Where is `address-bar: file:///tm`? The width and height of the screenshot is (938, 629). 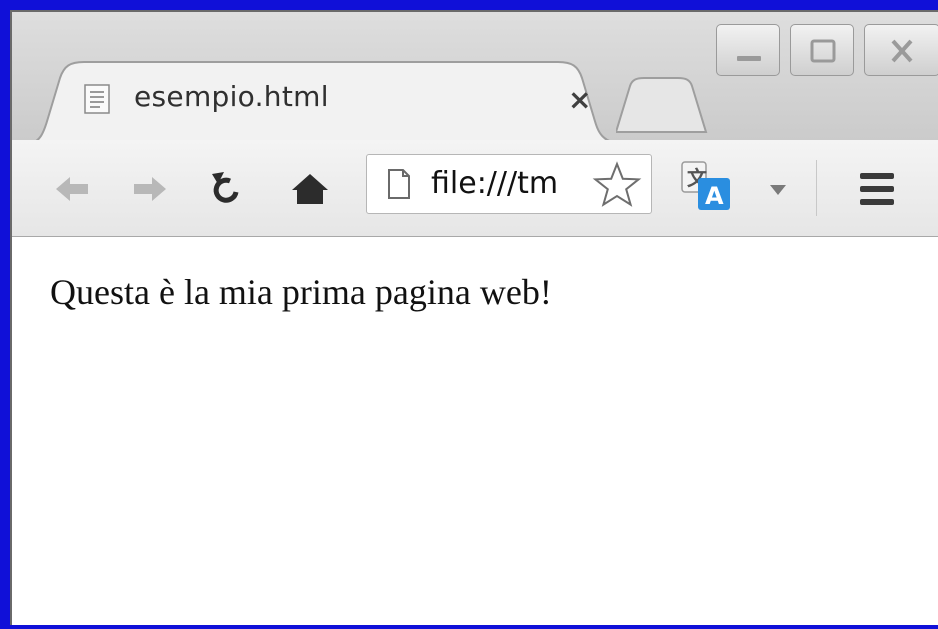 address-bar: file:///tm is located at coordinates (509, 184).